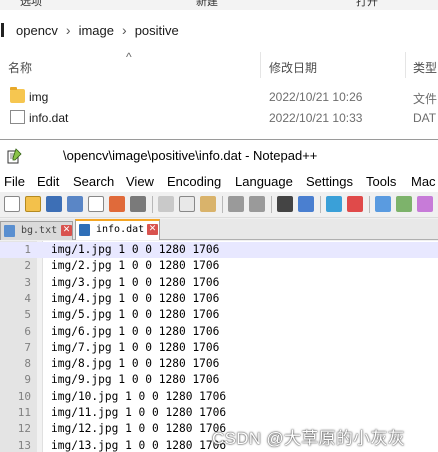  I want to click on file-type: DAT, so click(425, 118).